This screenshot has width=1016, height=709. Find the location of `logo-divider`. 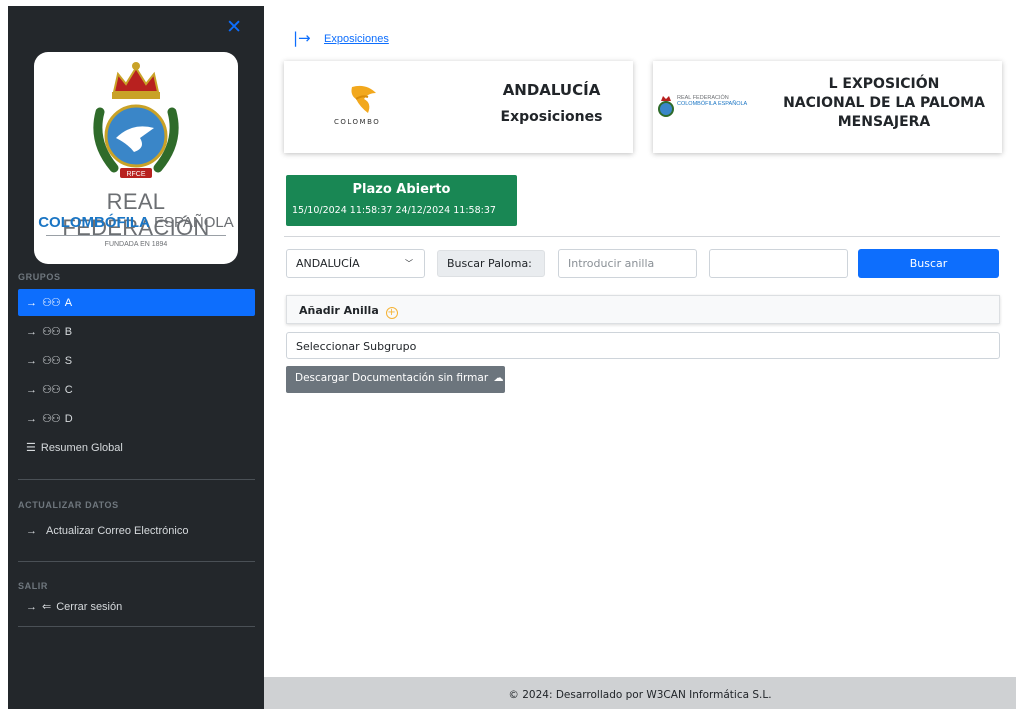

logo-divider is located at coordinates (136, 235).